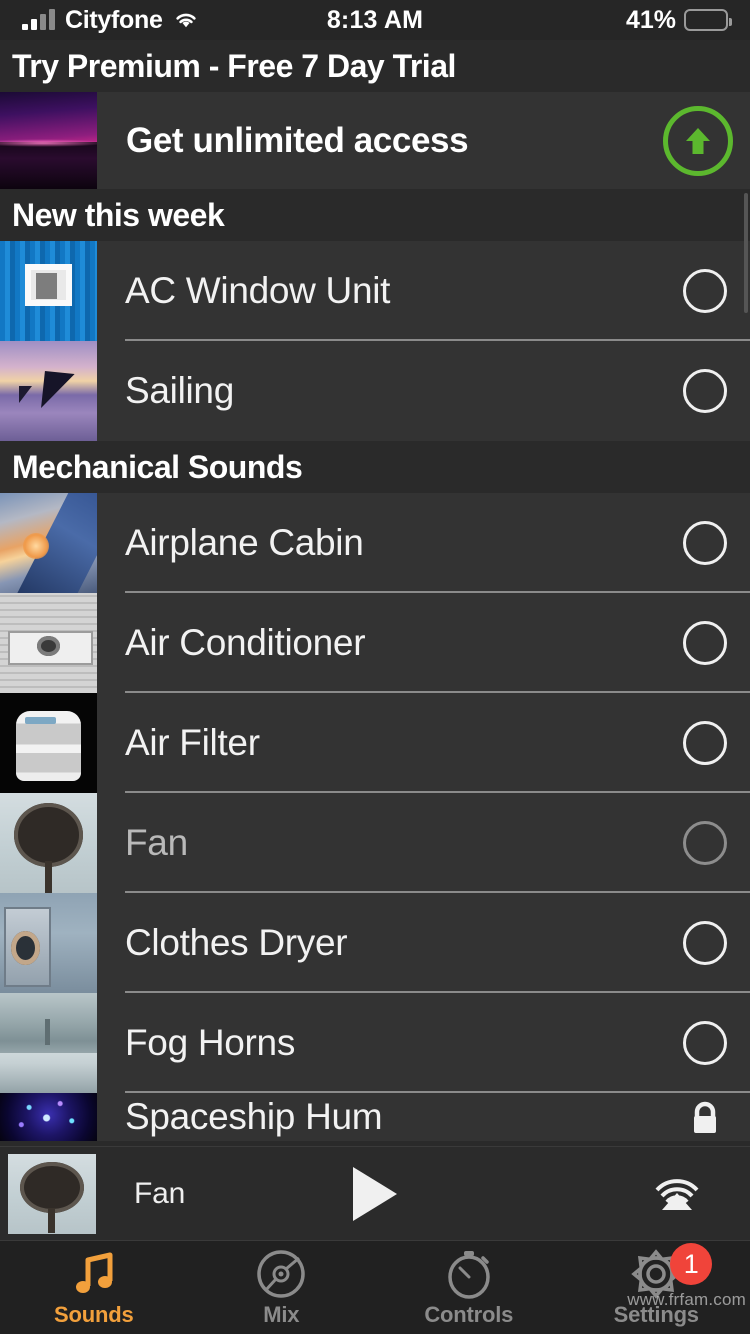 The image size is (750, 1334). What do you see at coordinates (244, 542) in the screenshot?
I see `sound-name-label: Airplane Cabin` at bounding box center [244, 542].